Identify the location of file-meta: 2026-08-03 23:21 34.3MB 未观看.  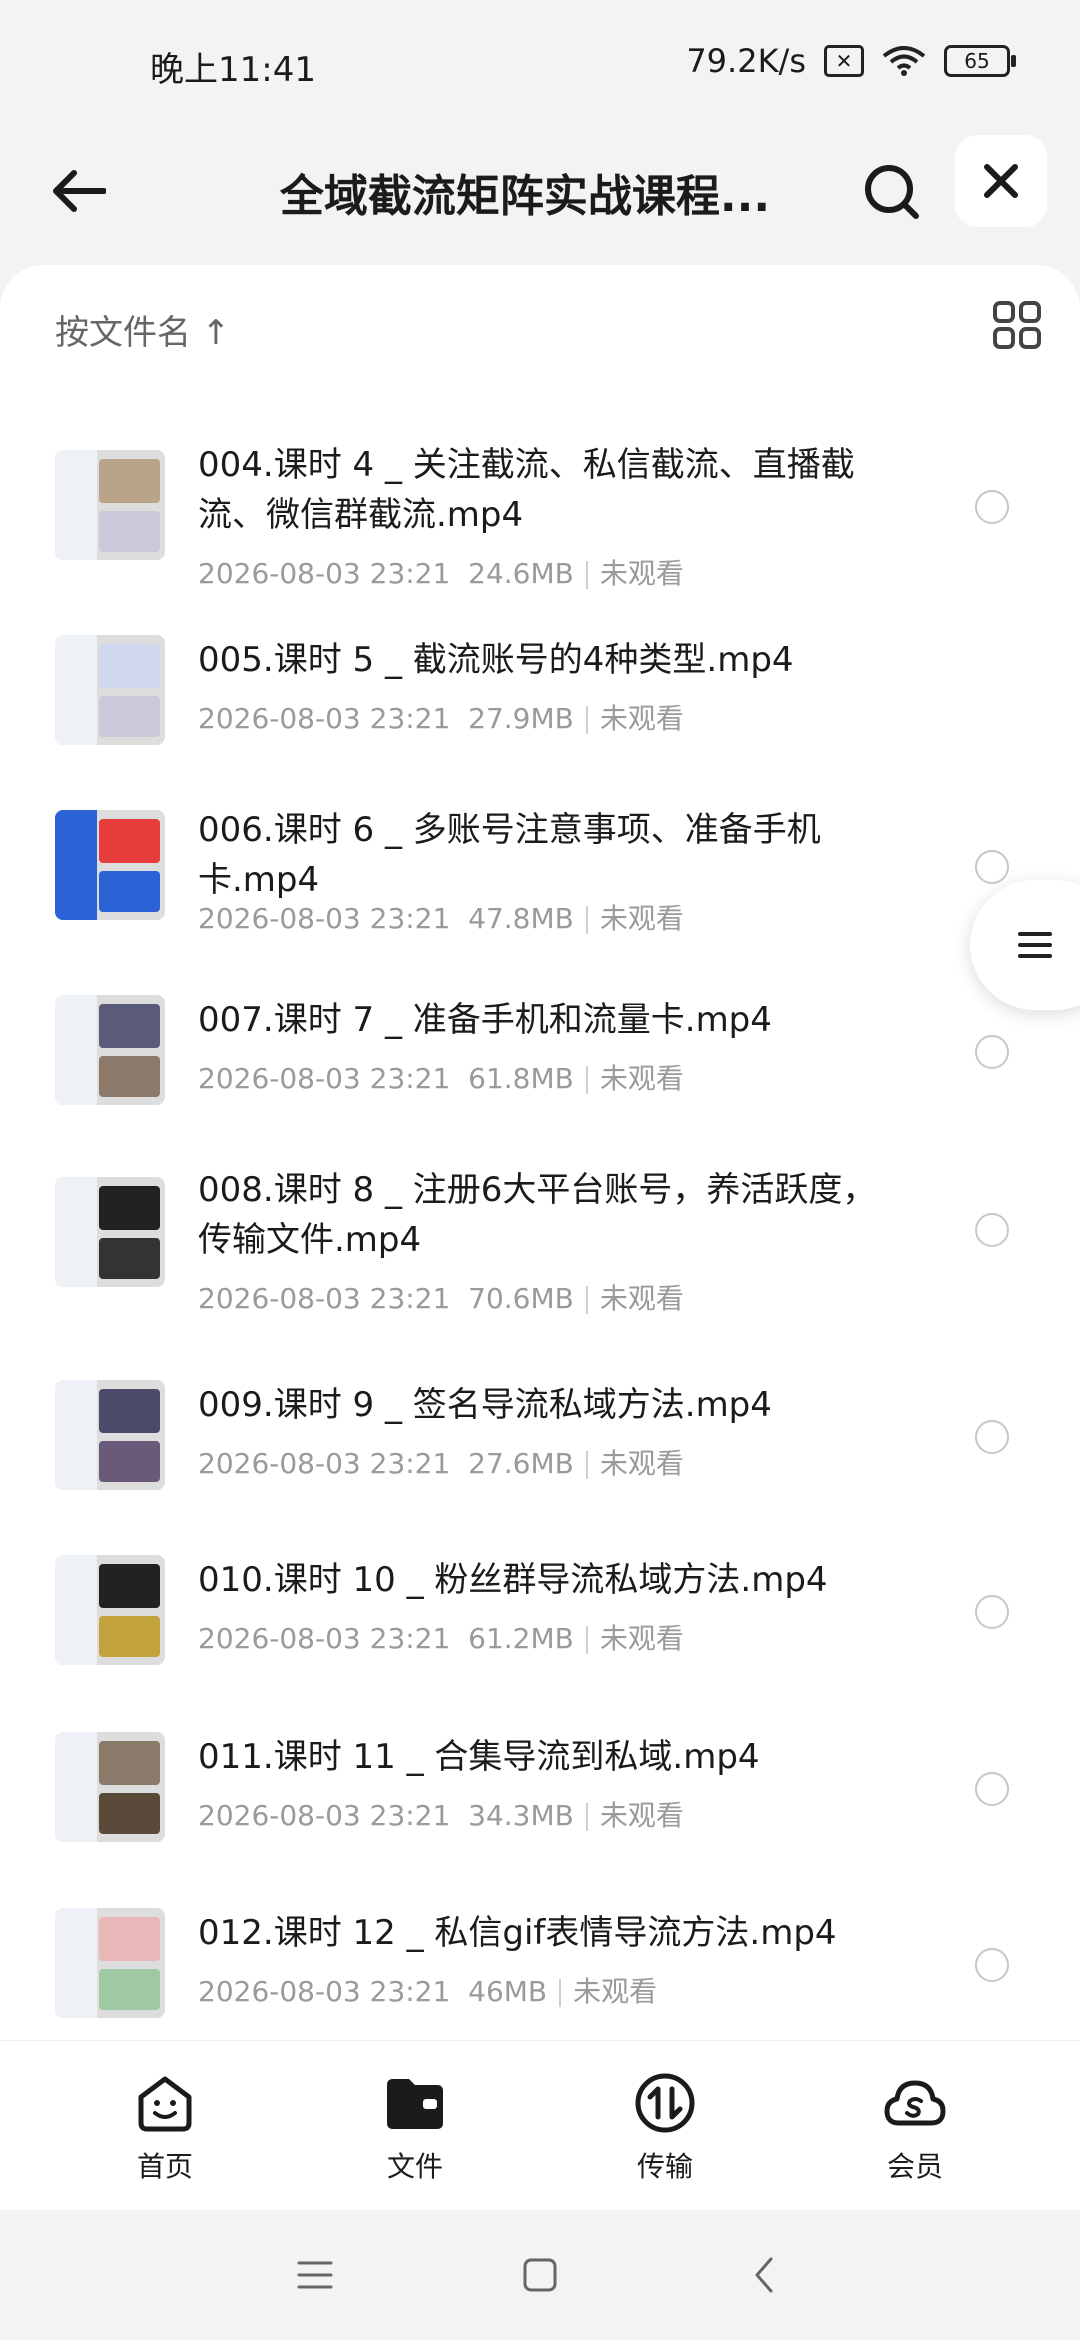
(441, 1815).